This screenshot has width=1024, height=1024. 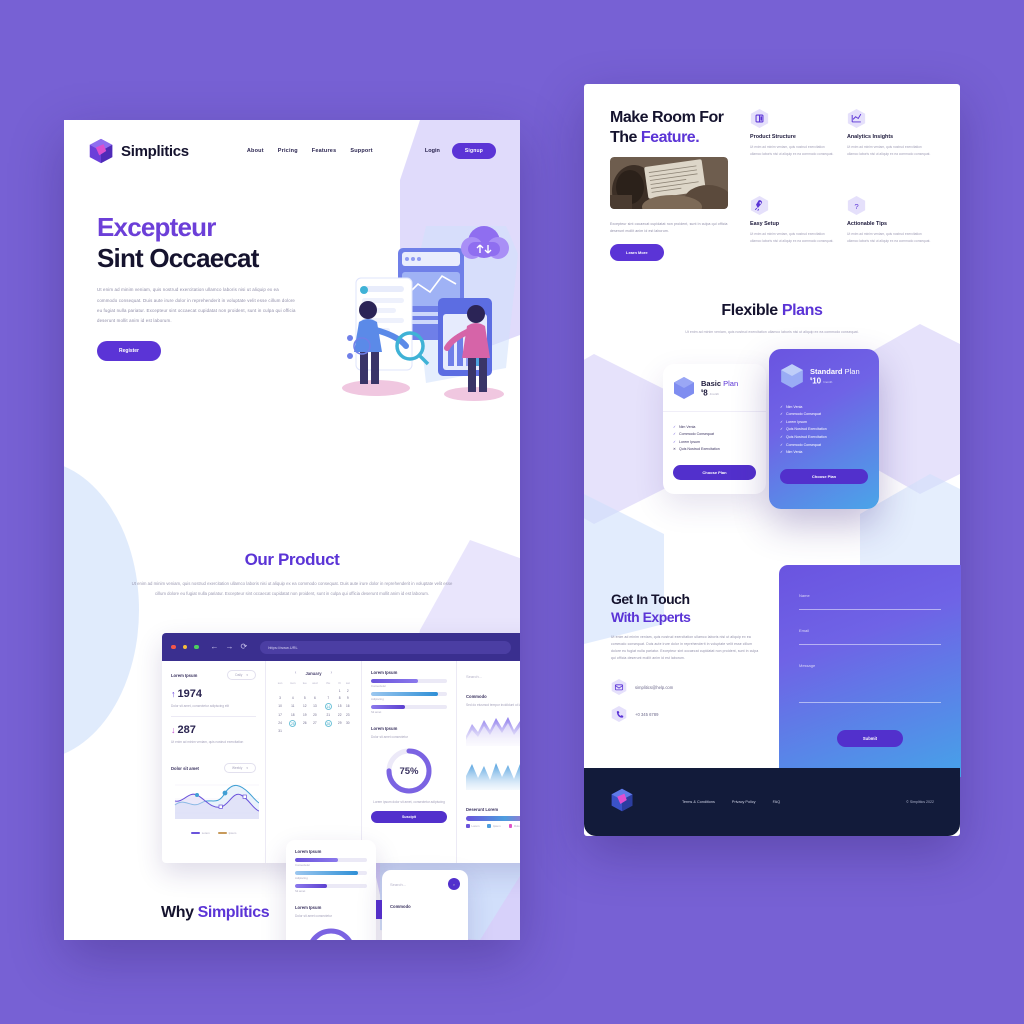 What do you see at coordinates (473, 151) in the screenshot?
I see `signup-button: Signup` at bounding box center [473, 151].